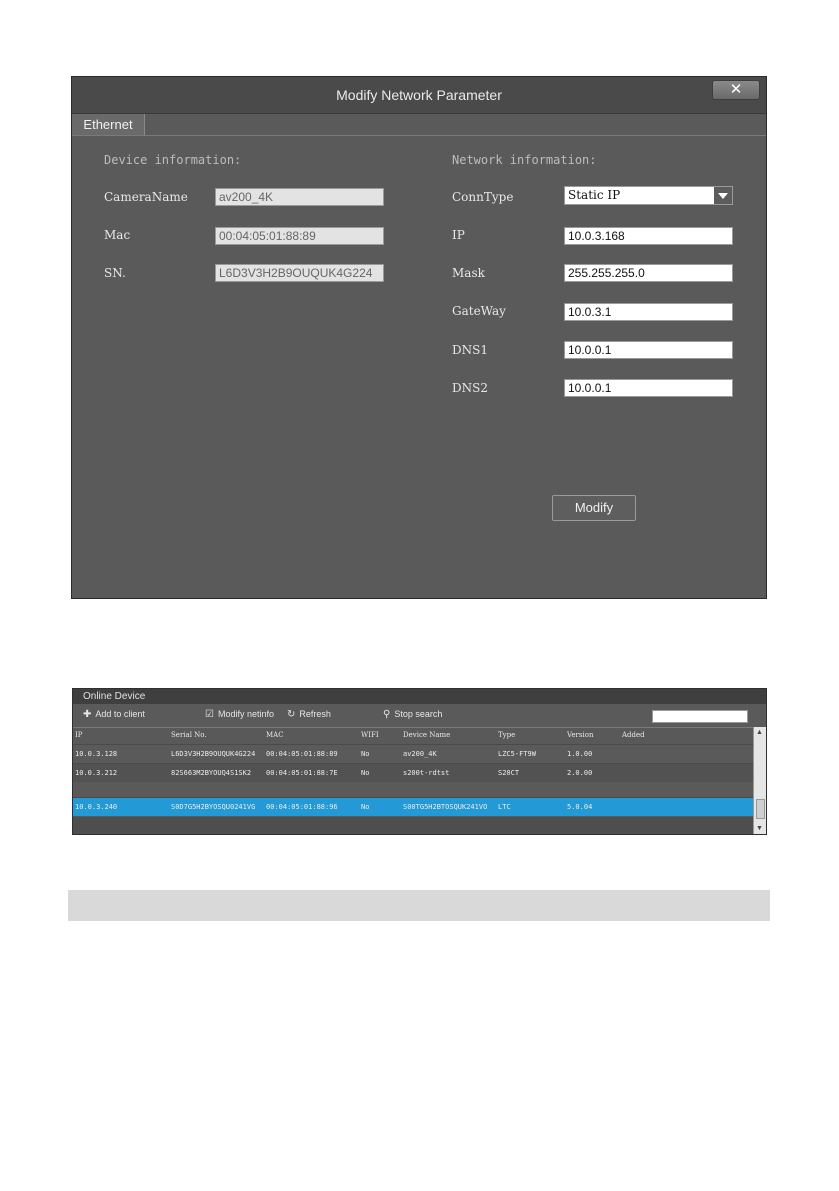 The height and width of the screenshot is (1191, 839). Describe the element at coordinates (594, 195) in the screenshot. I see `conntype-value: Static IP` at that location.